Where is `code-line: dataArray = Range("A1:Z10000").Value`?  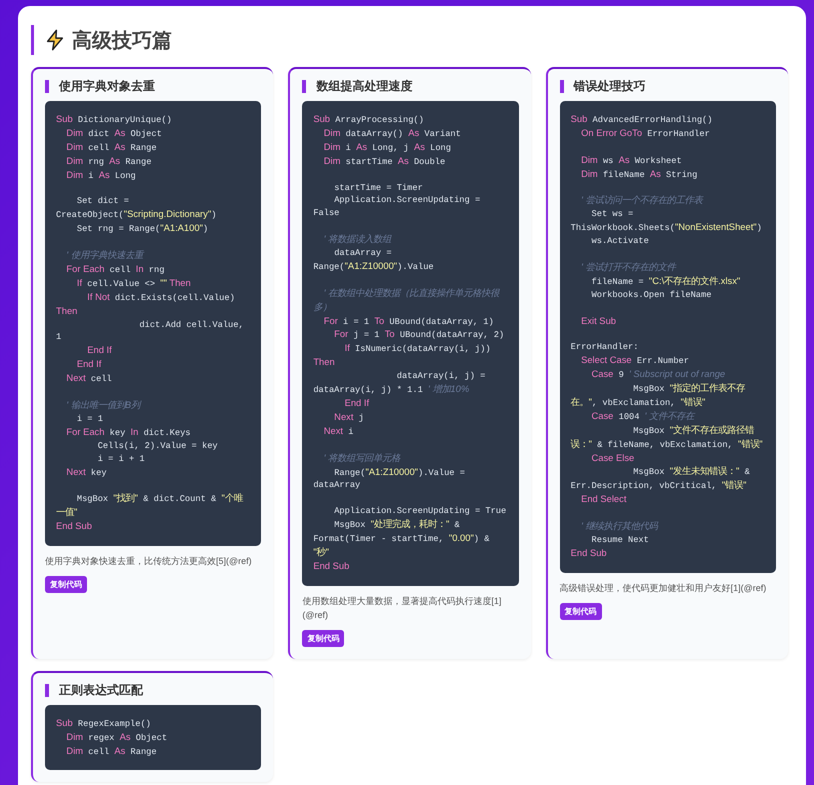
code-line: dataArray = Range("A1:Z10000").Value is located at coordinates (374, 260).